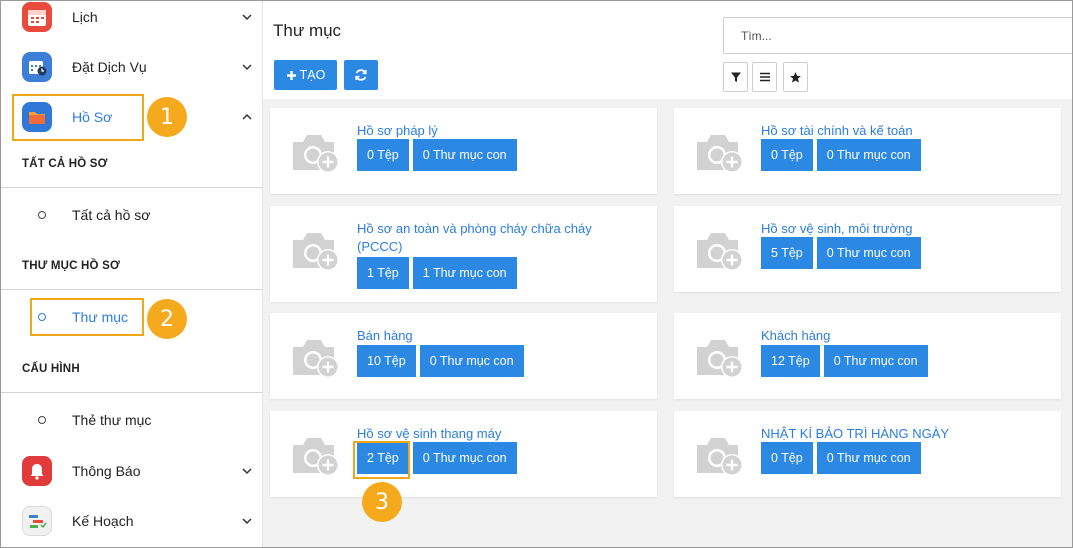 This screenshot has width=1073, height=548. What do you see at coordinates (247, 116) in the screenshot?
I see `chevron-up-icon` at bounding box center [247, 116].